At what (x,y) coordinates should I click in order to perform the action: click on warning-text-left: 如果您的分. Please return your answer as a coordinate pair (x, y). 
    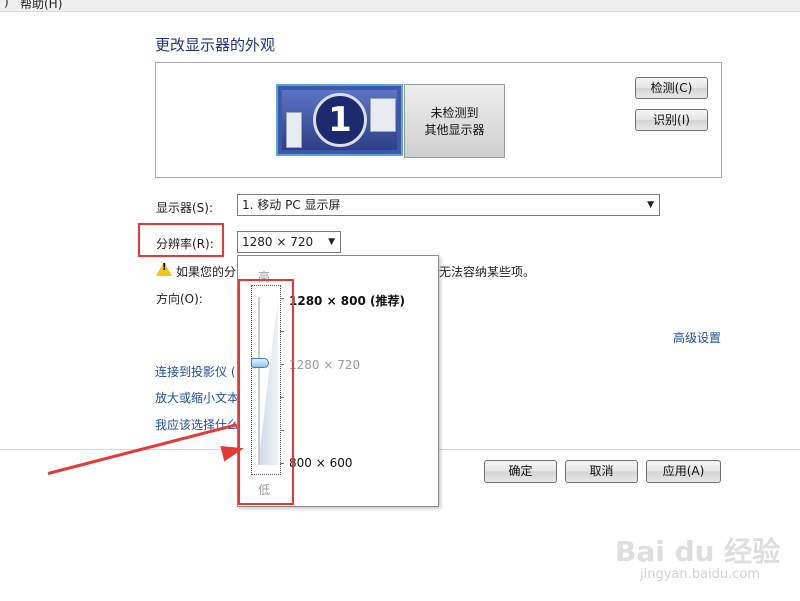
    Looking at the image, I should click on (206, 272).